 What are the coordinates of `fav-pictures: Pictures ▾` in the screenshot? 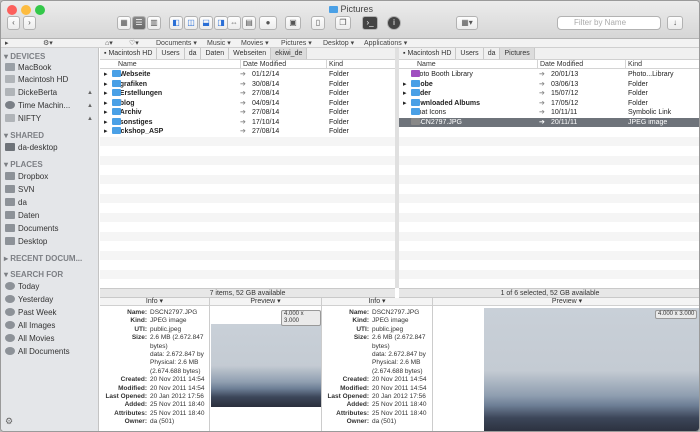 It's located at (296, 43).